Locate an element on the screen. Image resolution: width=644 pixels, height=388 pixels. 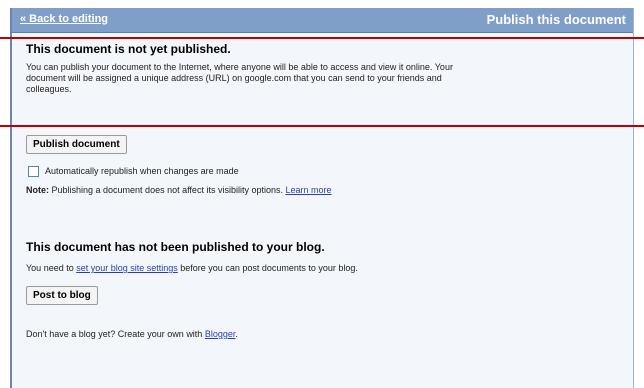
publish-document-button: Publish document is located at coordinates (76, 144).